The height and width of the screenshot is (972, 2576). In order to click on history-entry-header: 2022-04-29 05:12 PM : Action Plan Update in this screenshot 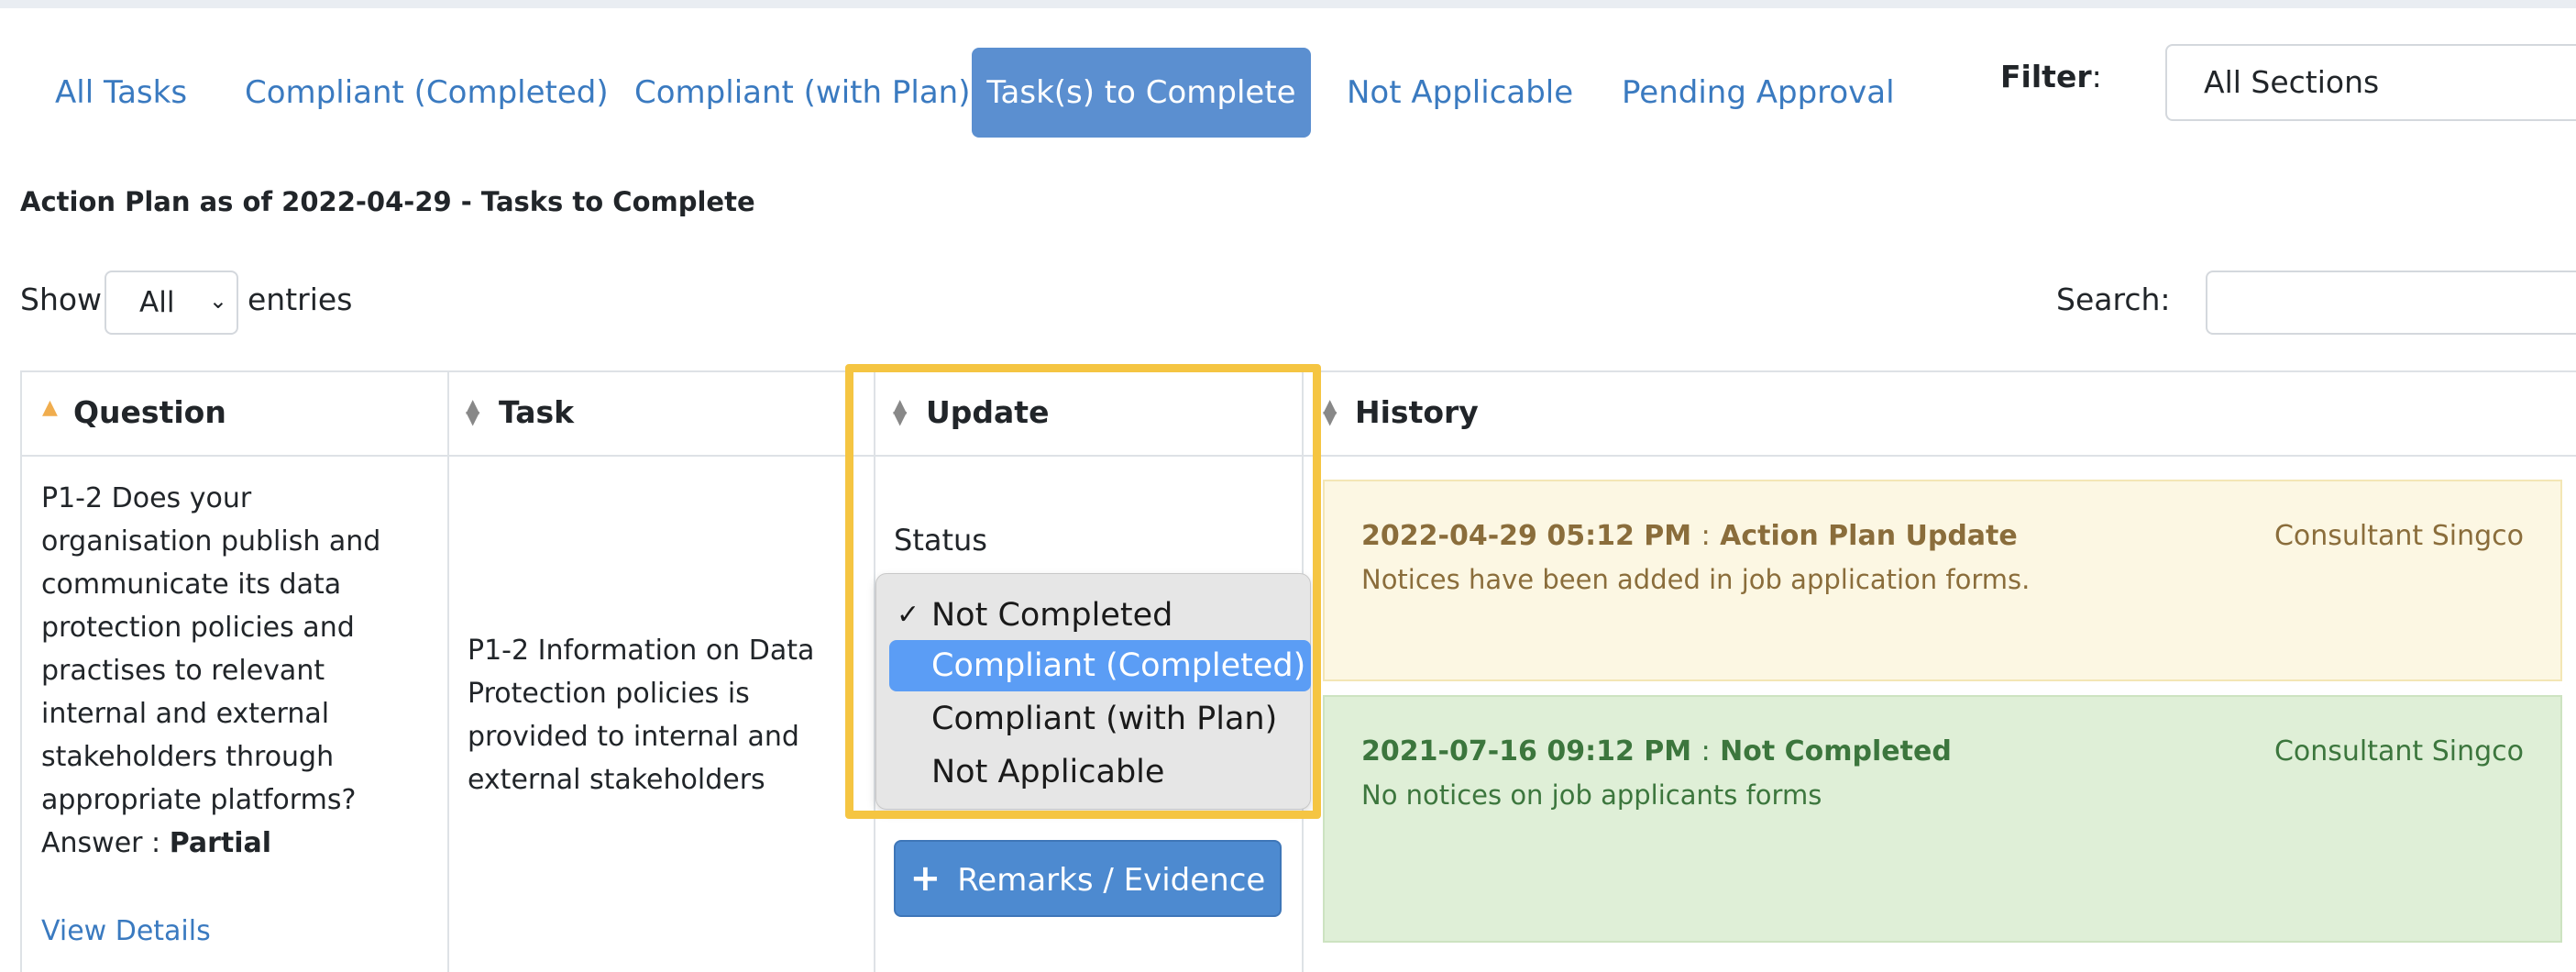, I will do `click(1689, 536)`.